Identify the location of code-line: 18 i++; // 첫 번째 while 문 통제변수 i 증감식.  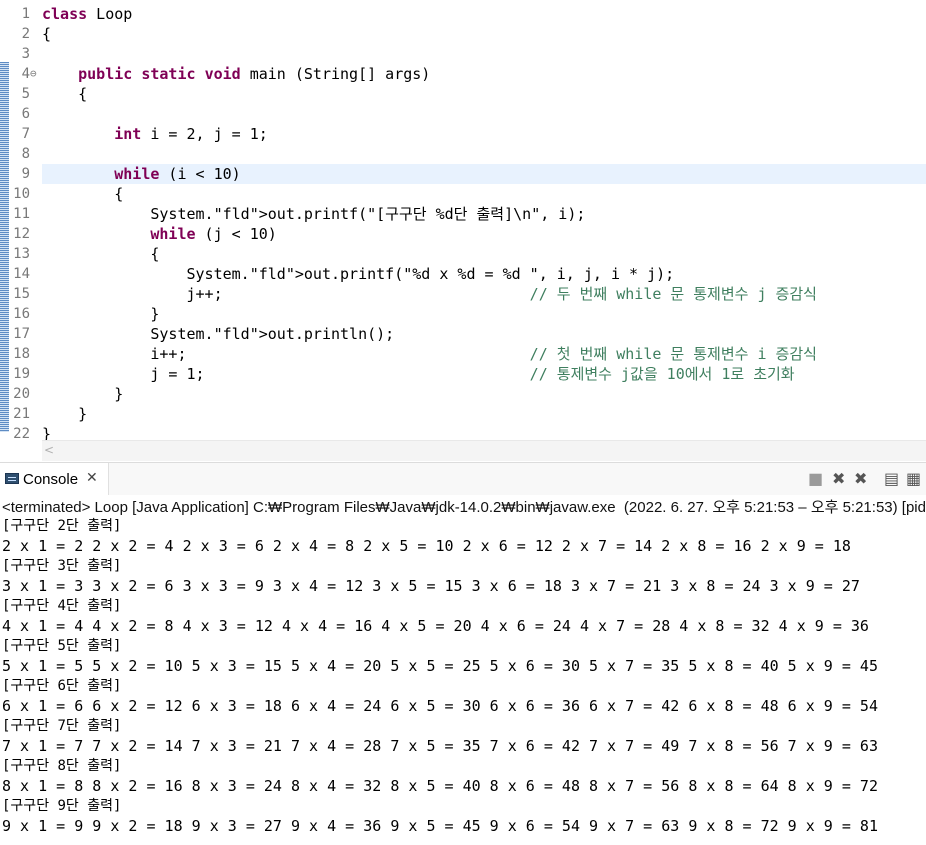
(463, 354).